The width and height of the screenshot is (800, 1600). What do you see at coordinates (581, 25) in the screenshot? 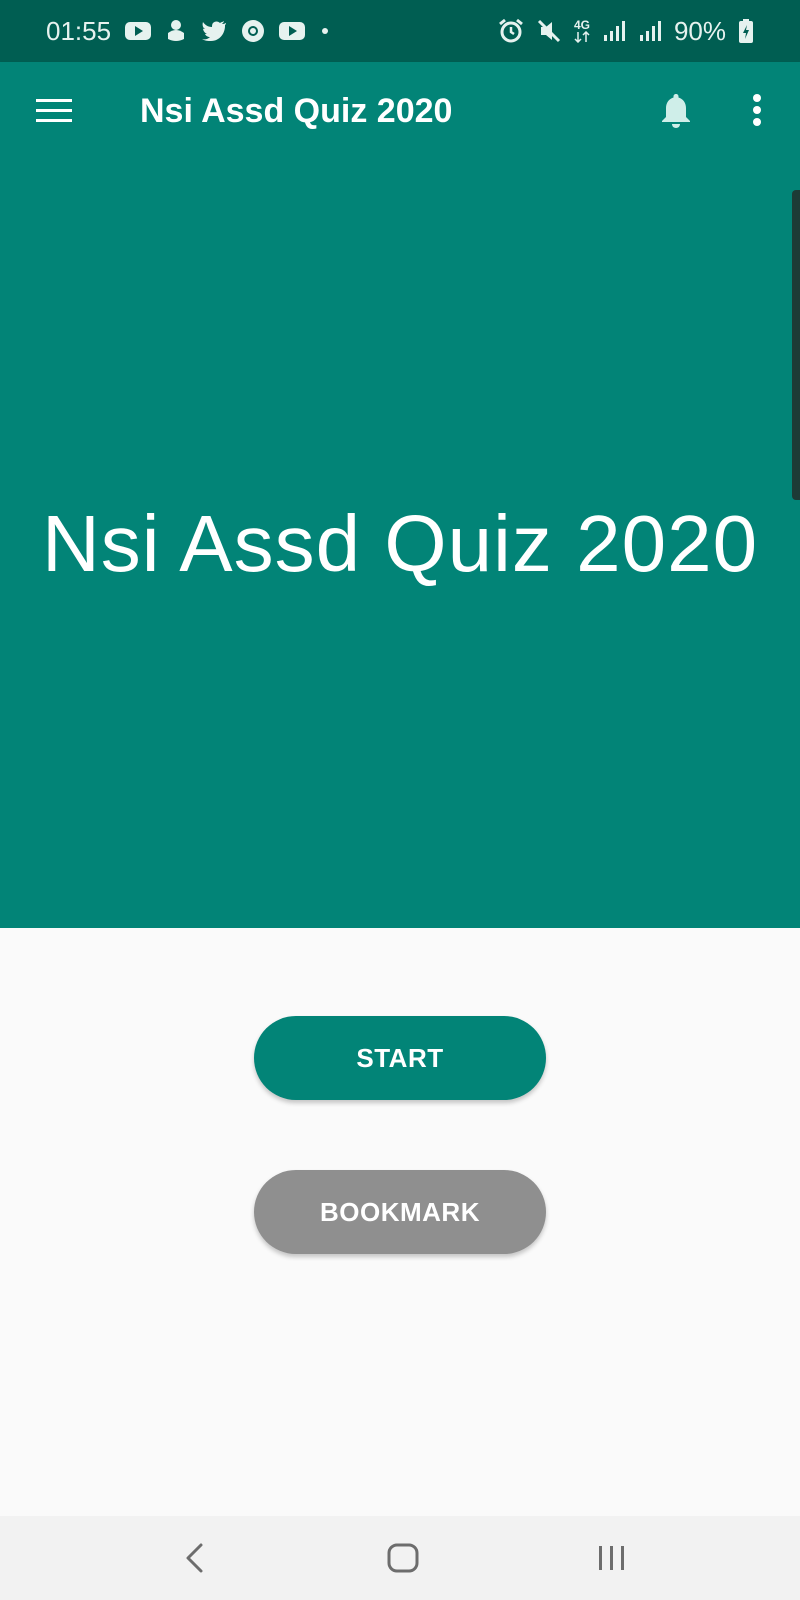
I see `network-label: 4G` at bounding box center [581, 25].